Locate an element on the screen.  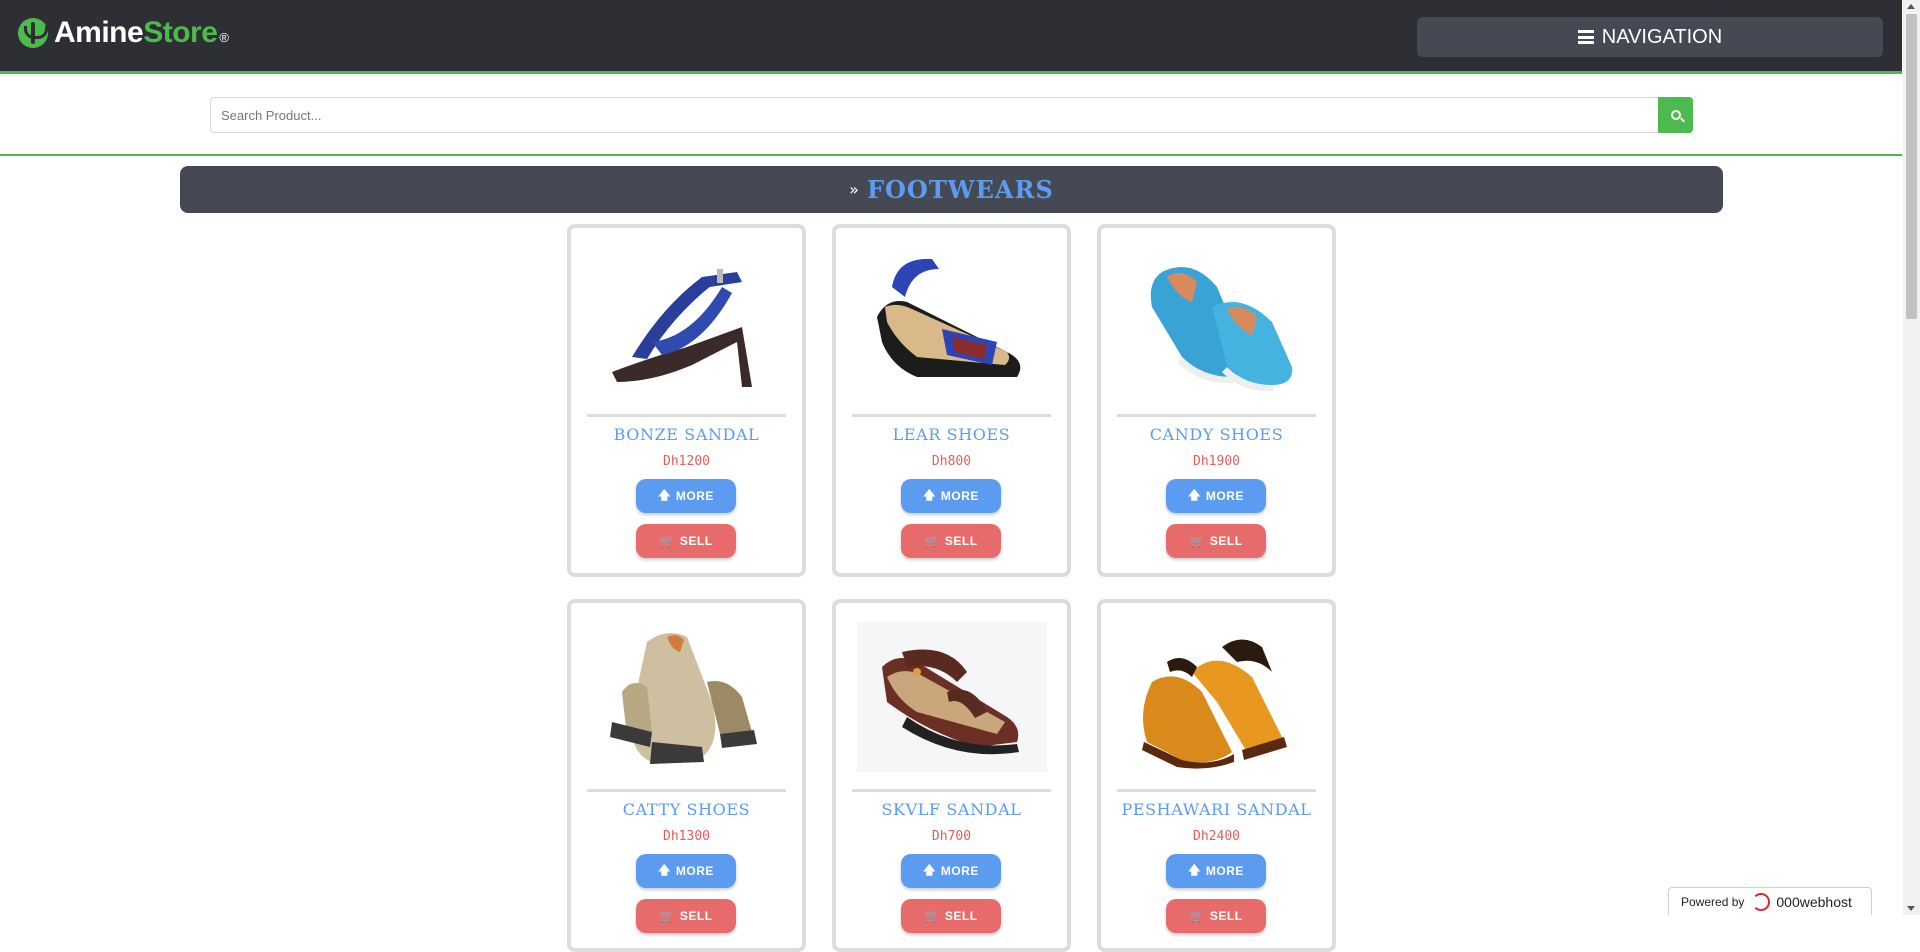
product-price: Dh1900 is located at coordinates (1216, 461).